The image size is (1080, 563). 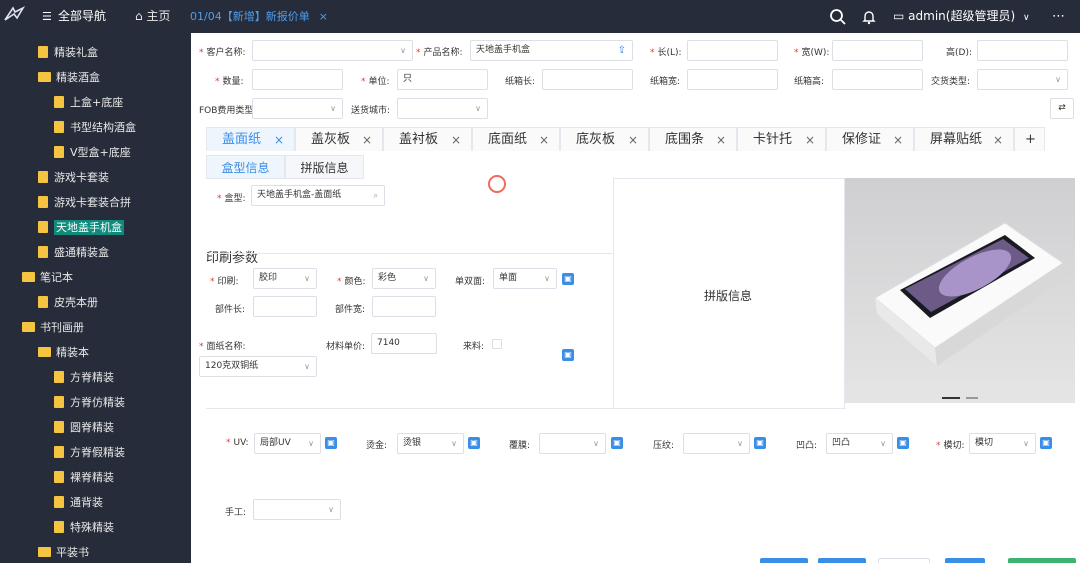 I want to click on die-cut-select: 模切 ∨, so click(x=1002, y=443).